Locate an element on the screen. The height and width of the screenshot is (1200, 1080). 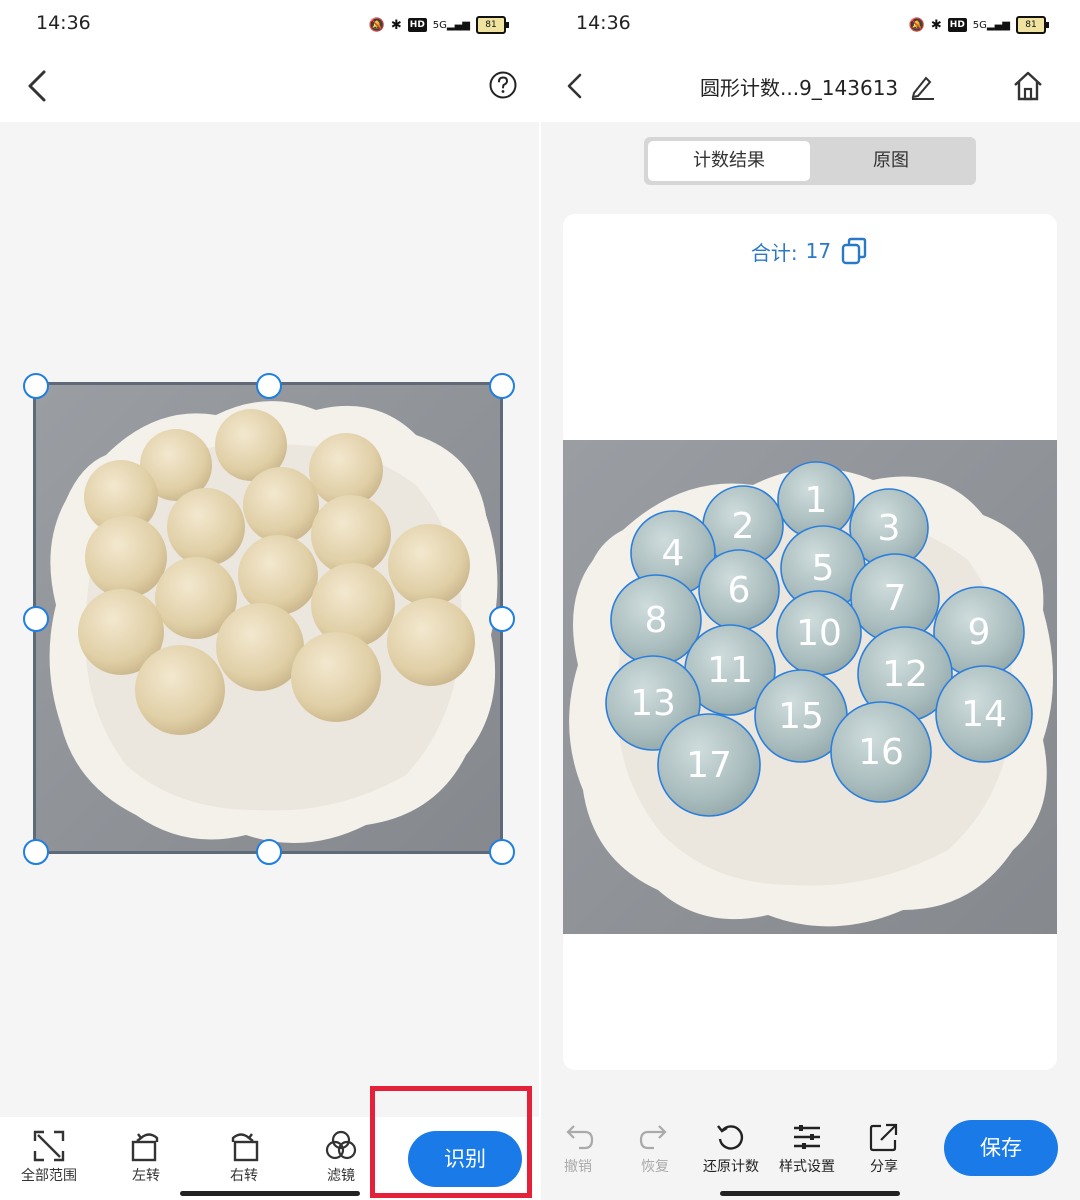
expand-icon is located at coordinates (49, 1146).